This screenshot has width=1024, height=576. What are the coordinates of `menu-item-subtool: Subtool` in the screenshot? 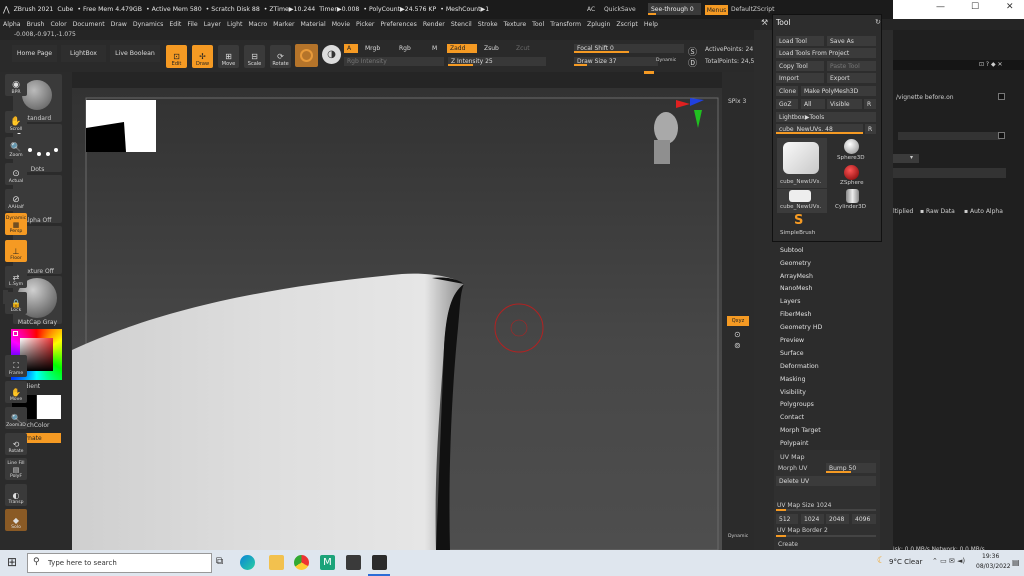 It's located at (792, 250).